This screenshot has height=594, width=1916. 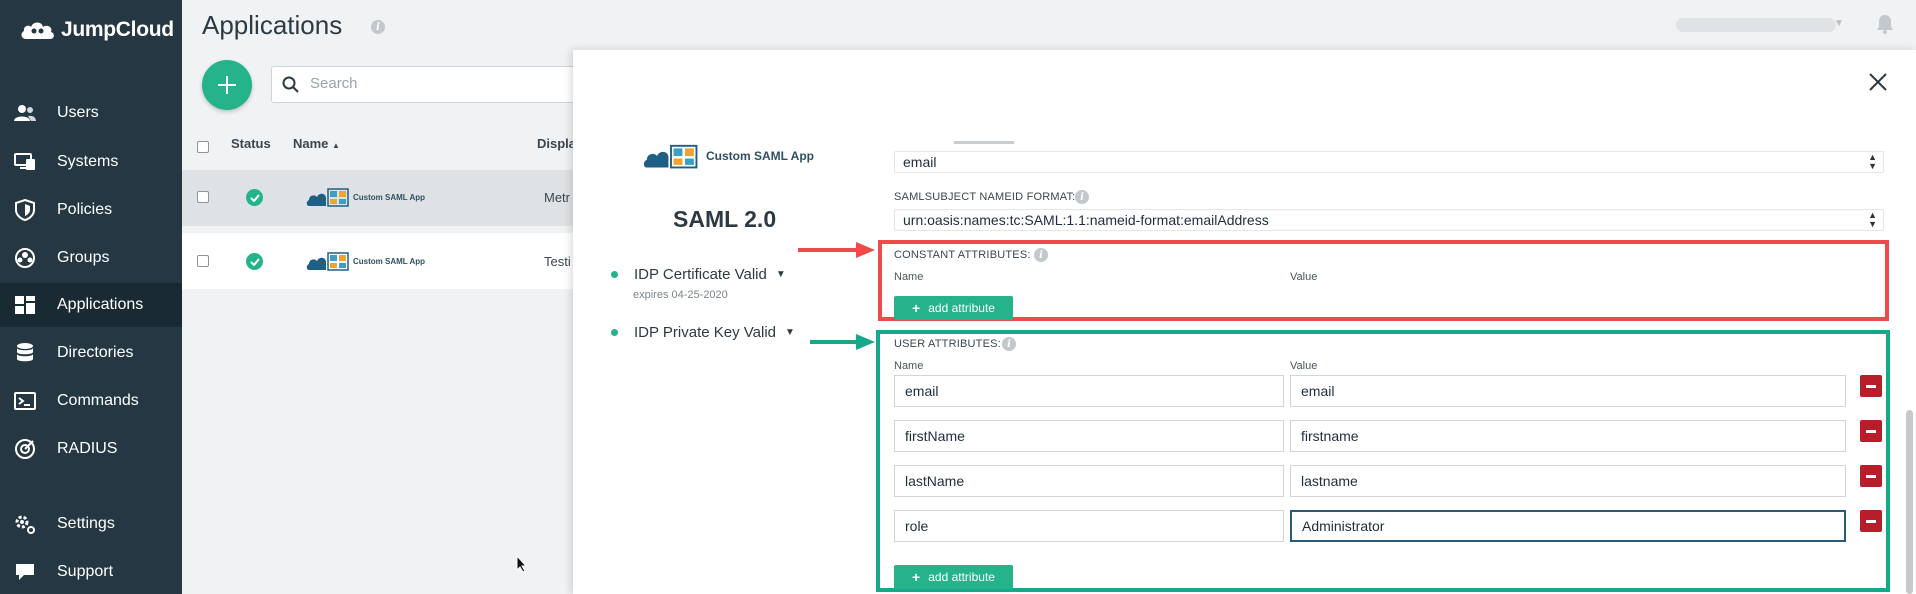 What do you see at coordinates (953, 308) in the screenshot?
I see `add-constant-attribute-button: + add attribute` at bounding box center [953, 308].